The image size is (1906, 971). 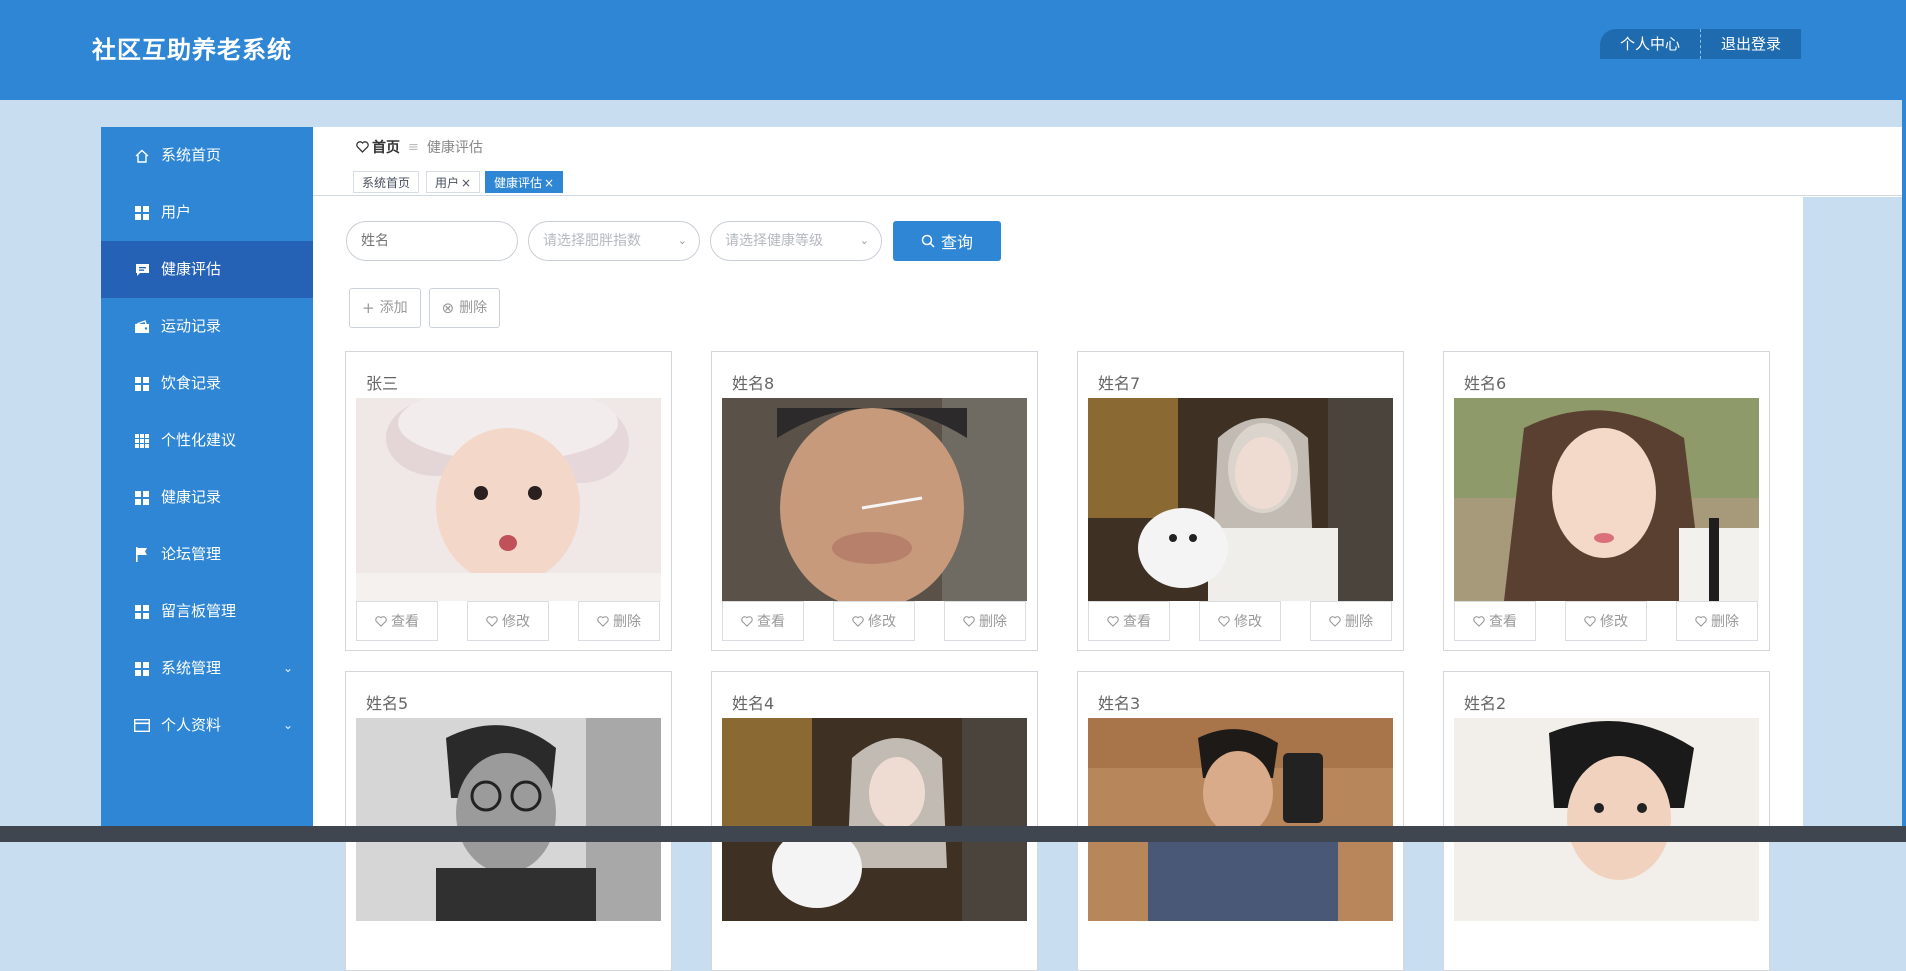 I want to click on batch-delete-button: ⊗ 删除, so click(x=464, y=308).